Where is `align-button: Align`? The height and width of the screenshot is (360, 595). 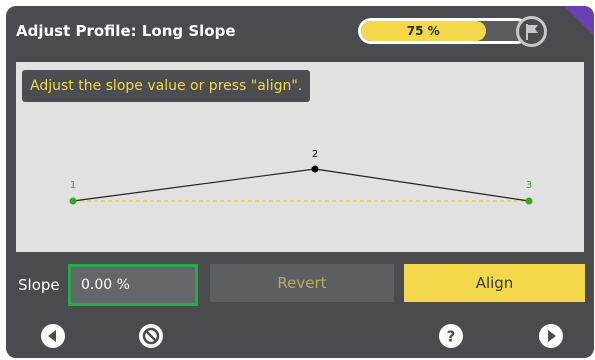
align-button: Align is located at coordinates (494, 283).